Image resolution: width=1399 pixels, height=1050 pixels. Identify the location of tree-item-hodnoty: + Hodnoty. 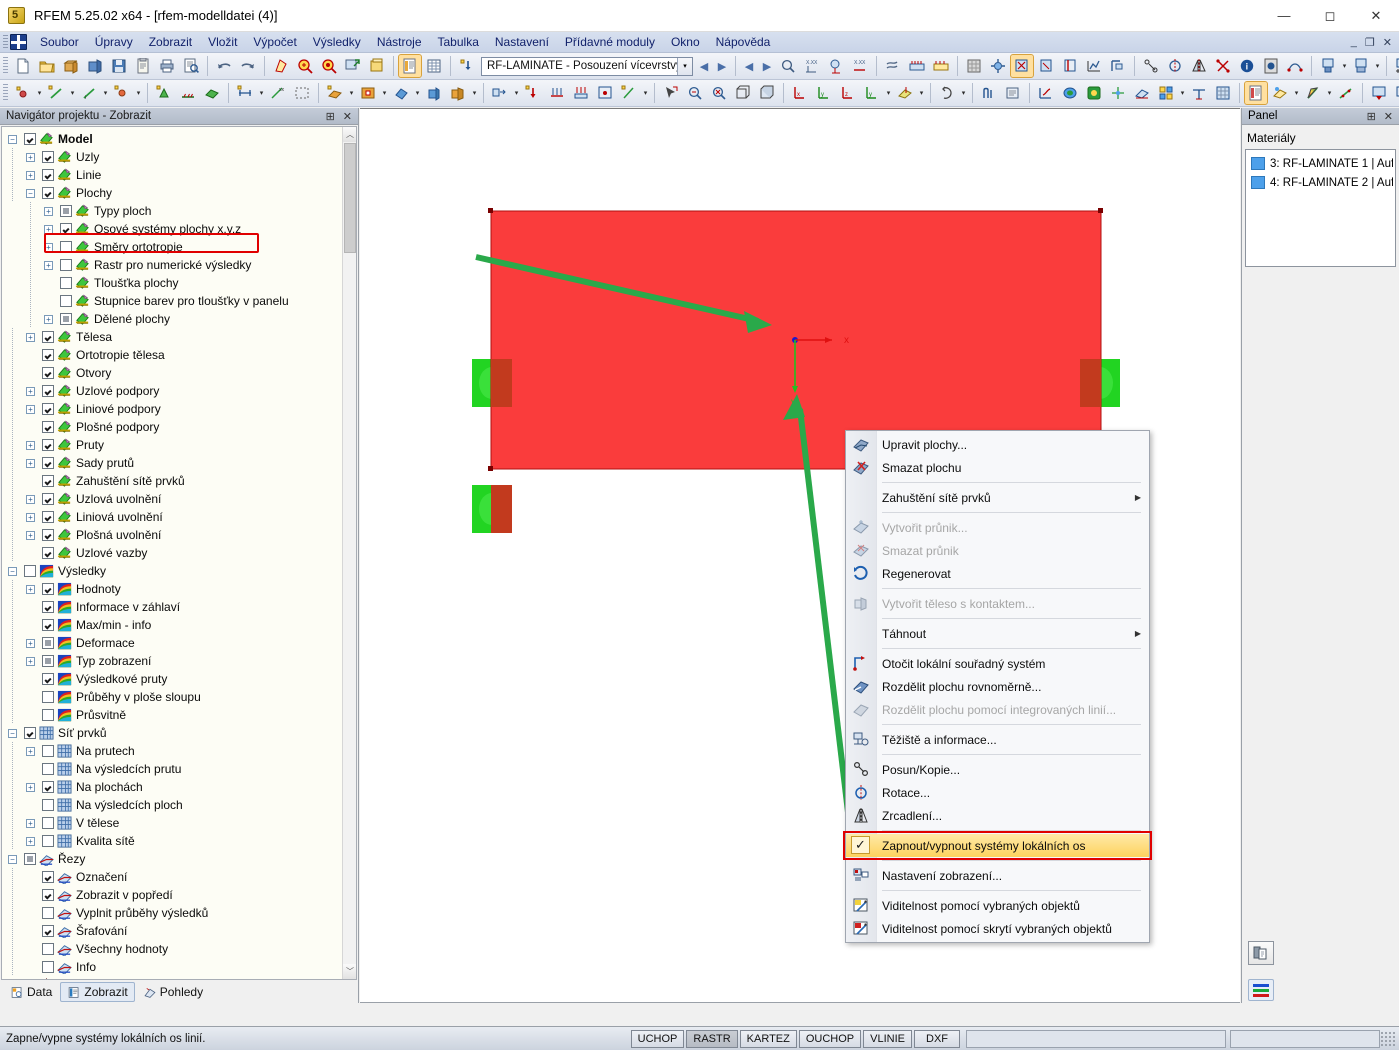
(172, 589).